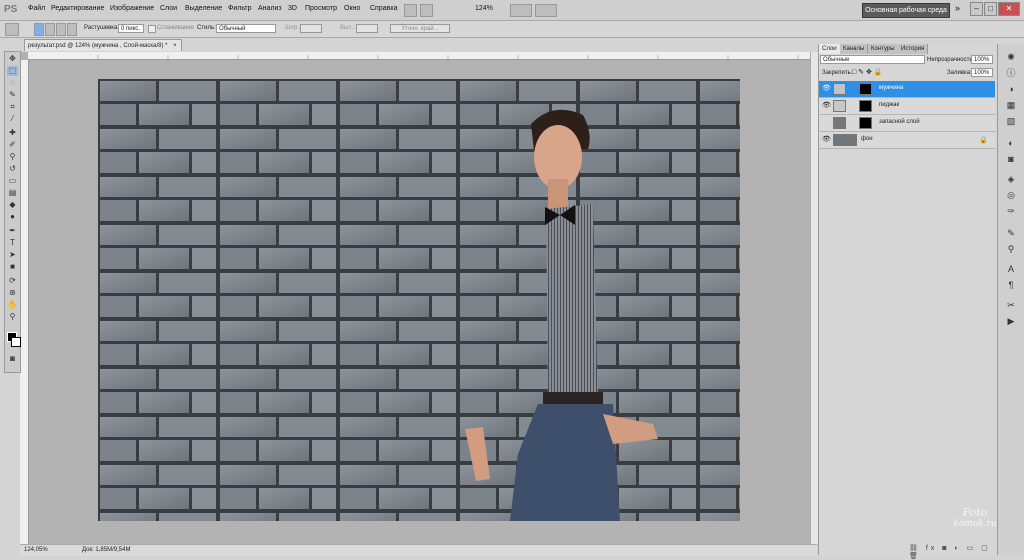 This screenshot has height=560, width=1024. I want to click on menu-view: Просмотр, so click(321, 8).